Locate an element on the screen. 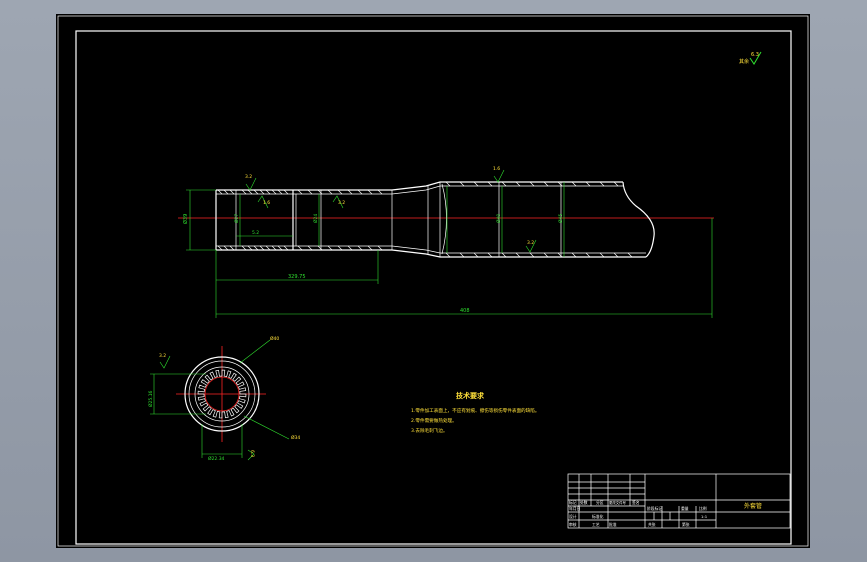 Image resolution: width=867 pixels, height=562 pixels. dim-dia-left: Ø39 is located at coordinates (185, 219).